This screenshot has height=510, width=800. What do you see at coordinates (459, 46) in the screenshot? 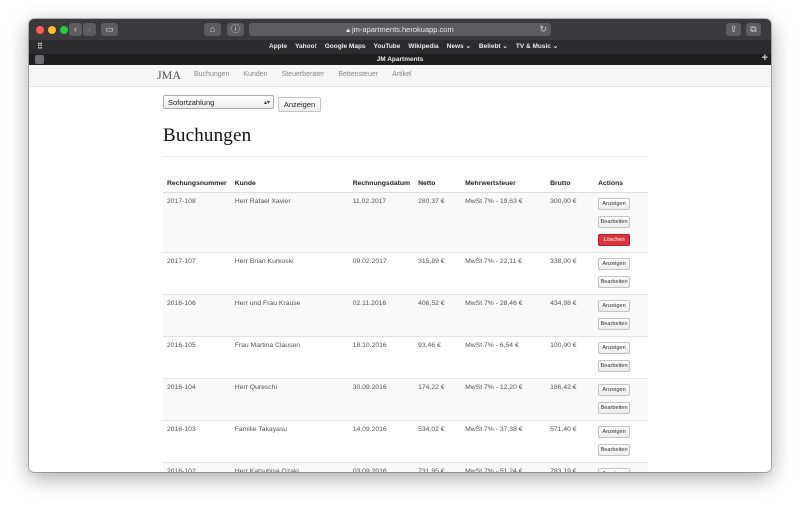
I see `favorite-item: News ⌄` at bounding box center [459, 46].